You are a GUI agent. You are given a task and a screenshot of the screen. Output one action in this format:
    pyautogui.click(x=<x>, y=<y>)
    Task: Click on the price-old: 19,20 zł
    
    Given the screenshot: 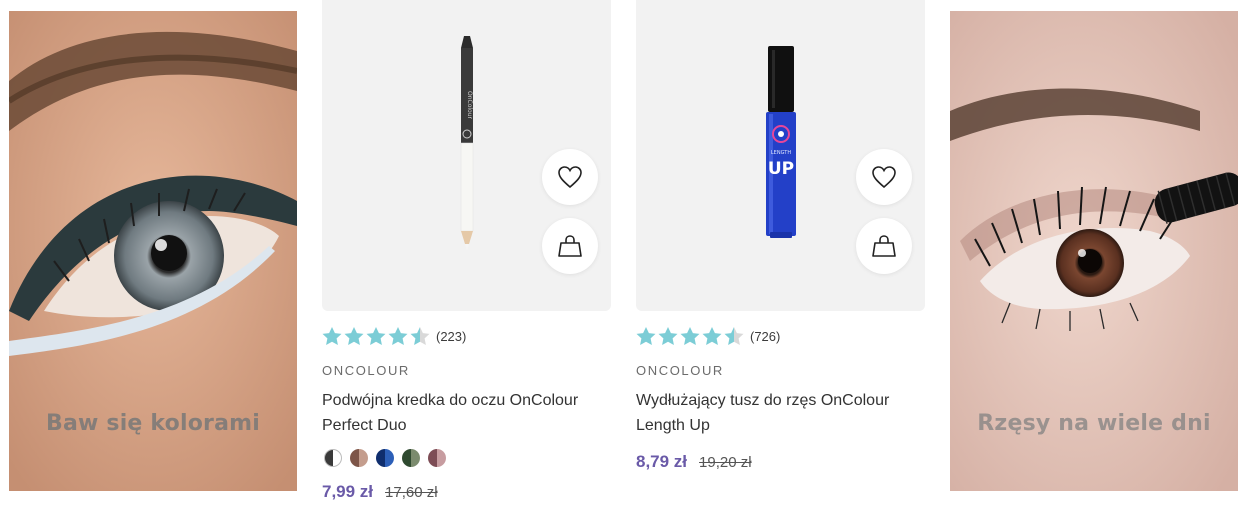 What is the action you would take?
    pyautogui.click(x=725, y=462)
    